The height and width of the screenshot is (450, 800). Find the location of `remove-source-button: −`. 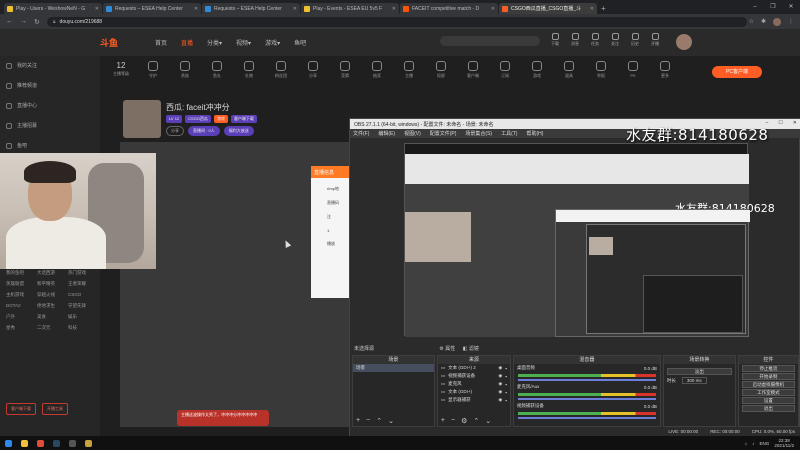

remove-source-button: − is located at coordinates (453, 421).